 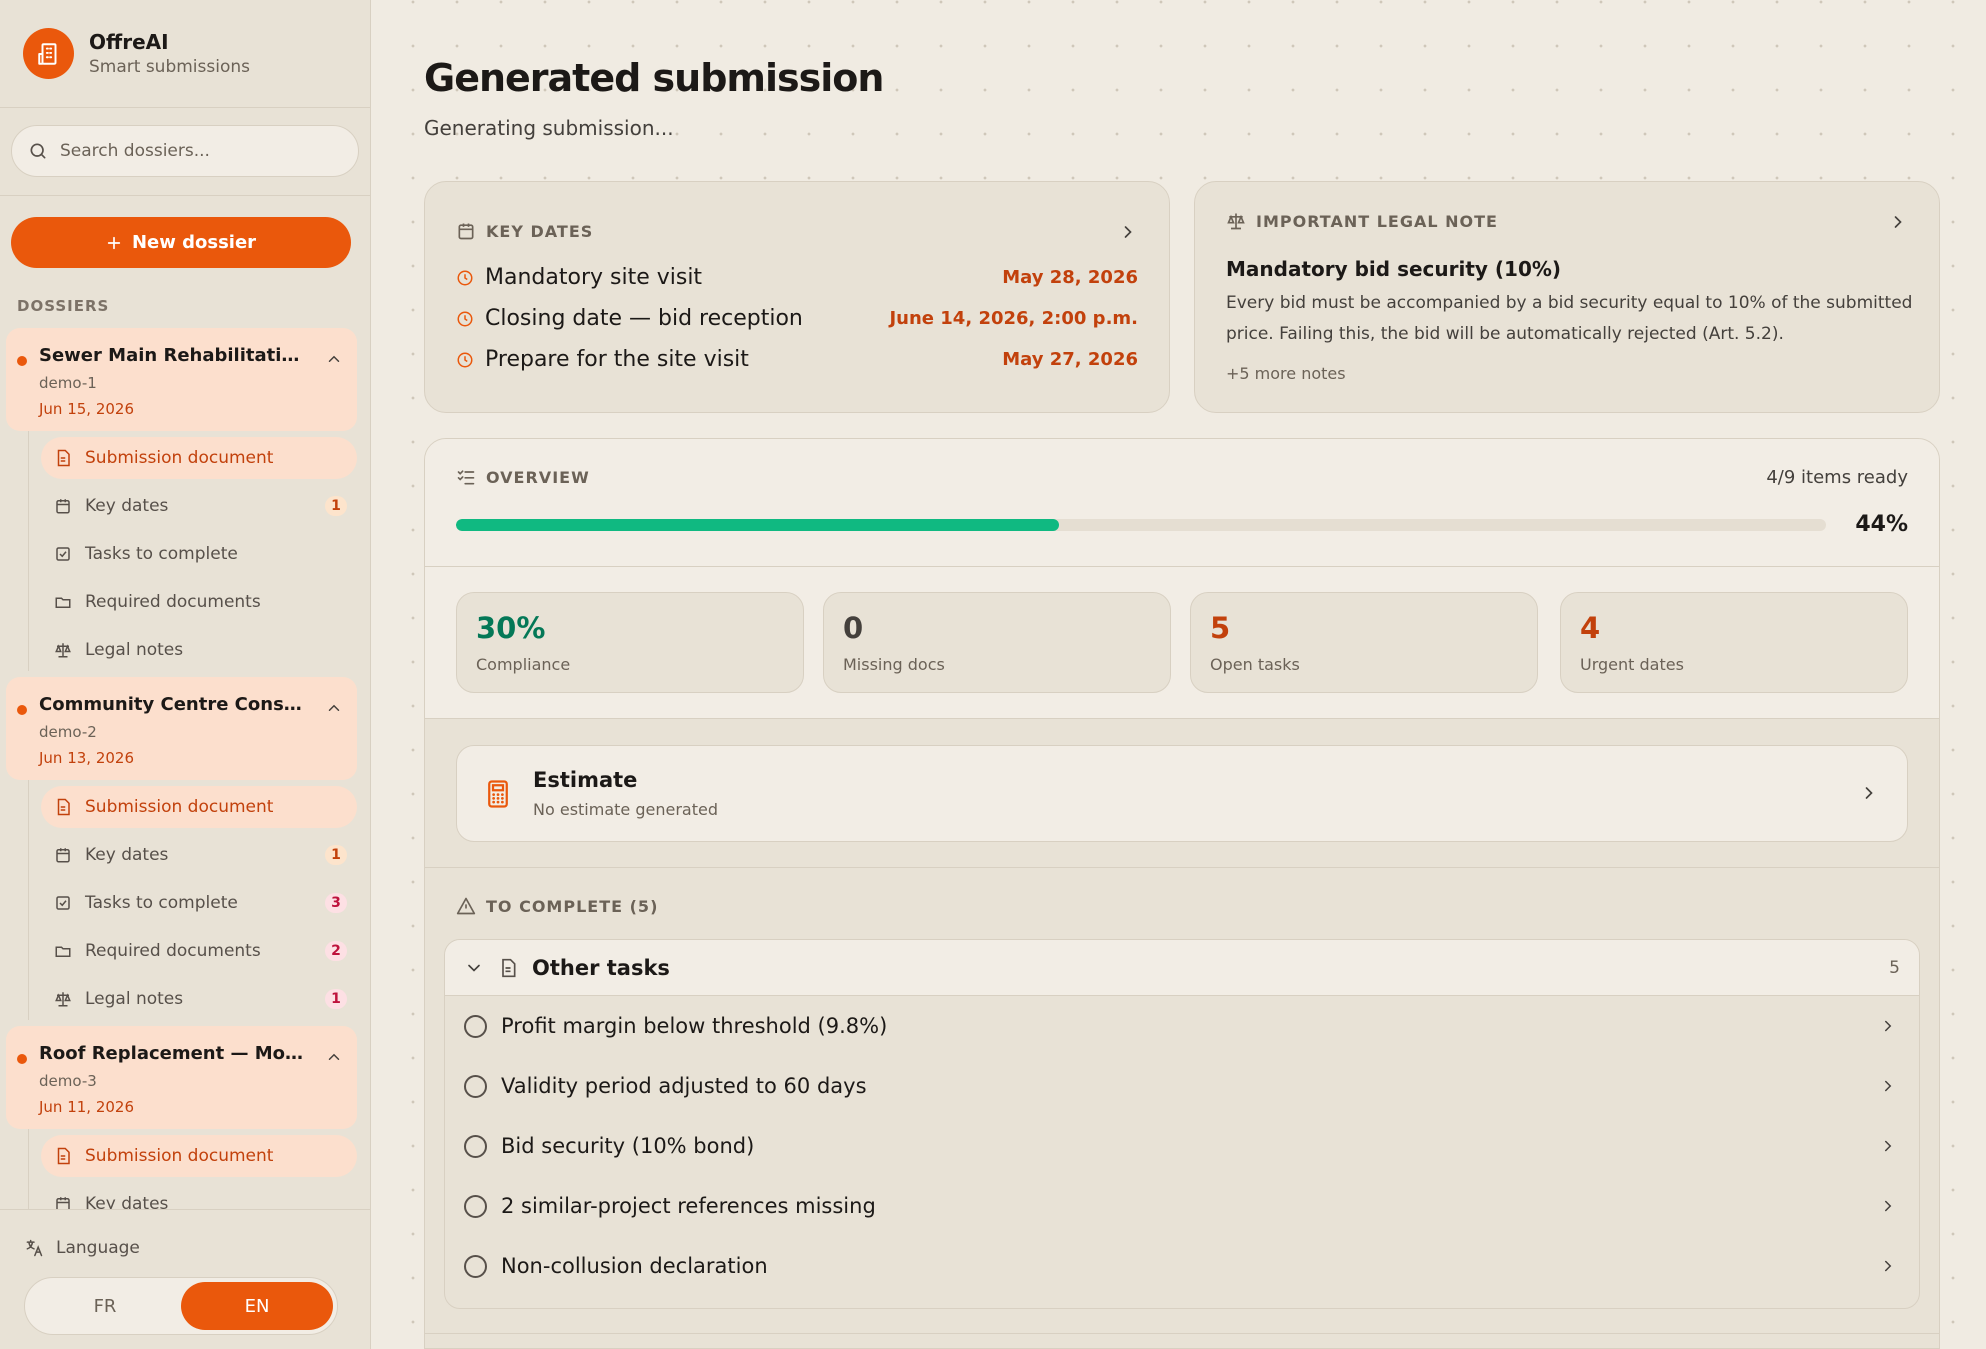 I want to click on legal-note-caption: IMPORTANT LEGAL NOTE, so click(x=1377, y=221).